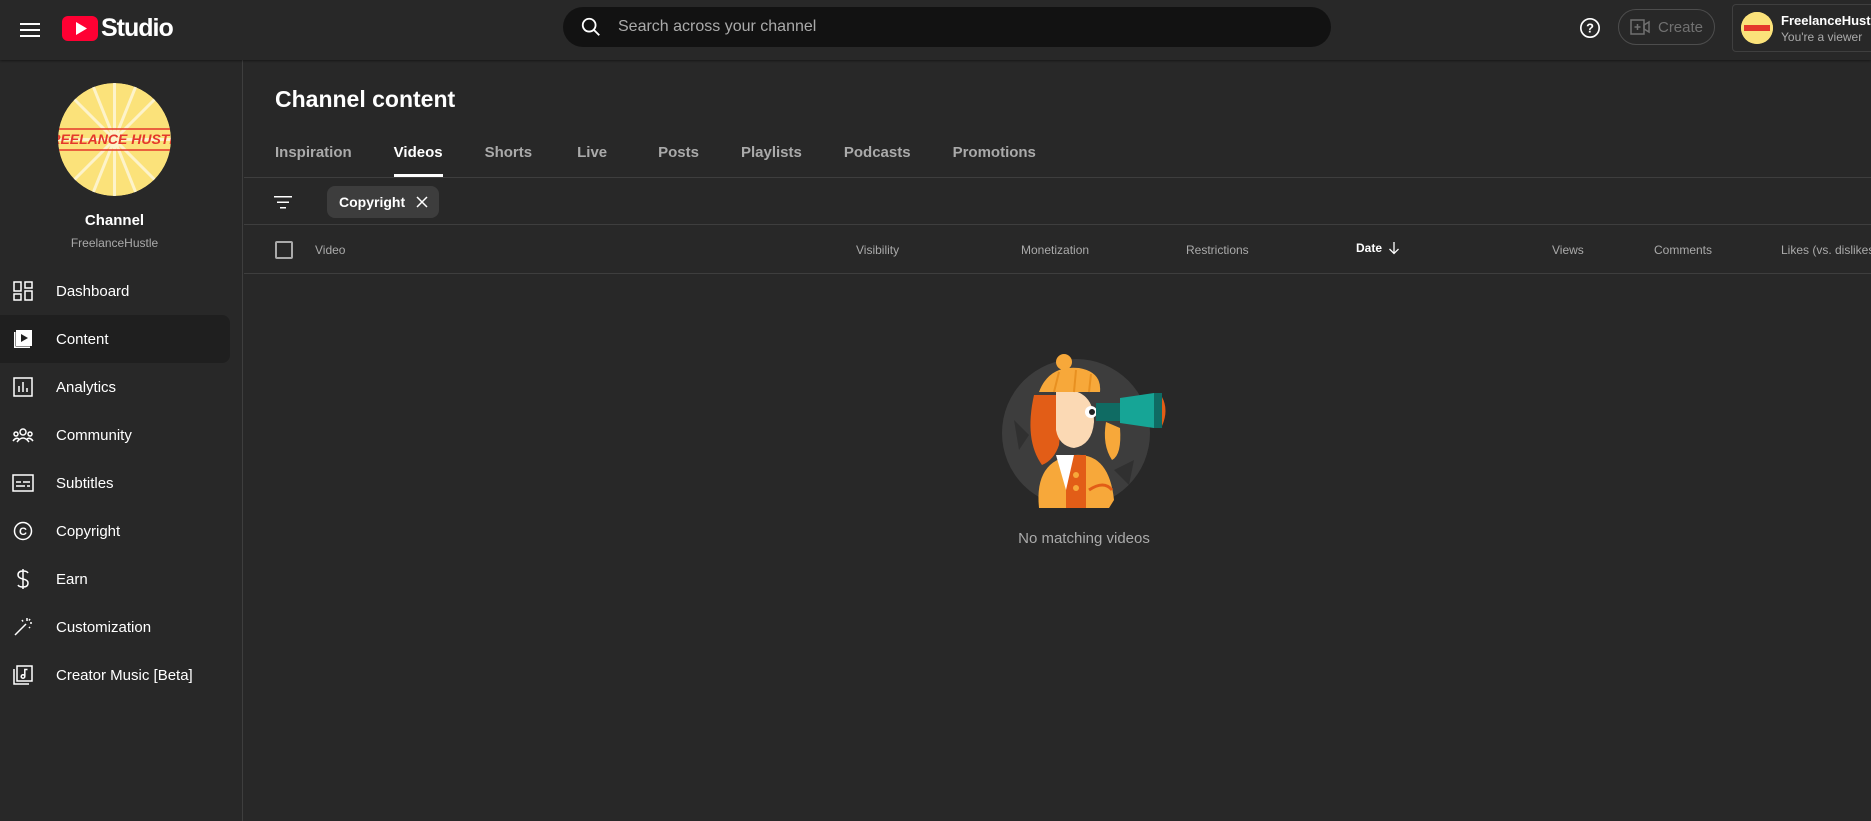  Describe the element at coordinates (85, 483) in the screenshot. I see `sidebar-item-label: Subtitles` at that location.